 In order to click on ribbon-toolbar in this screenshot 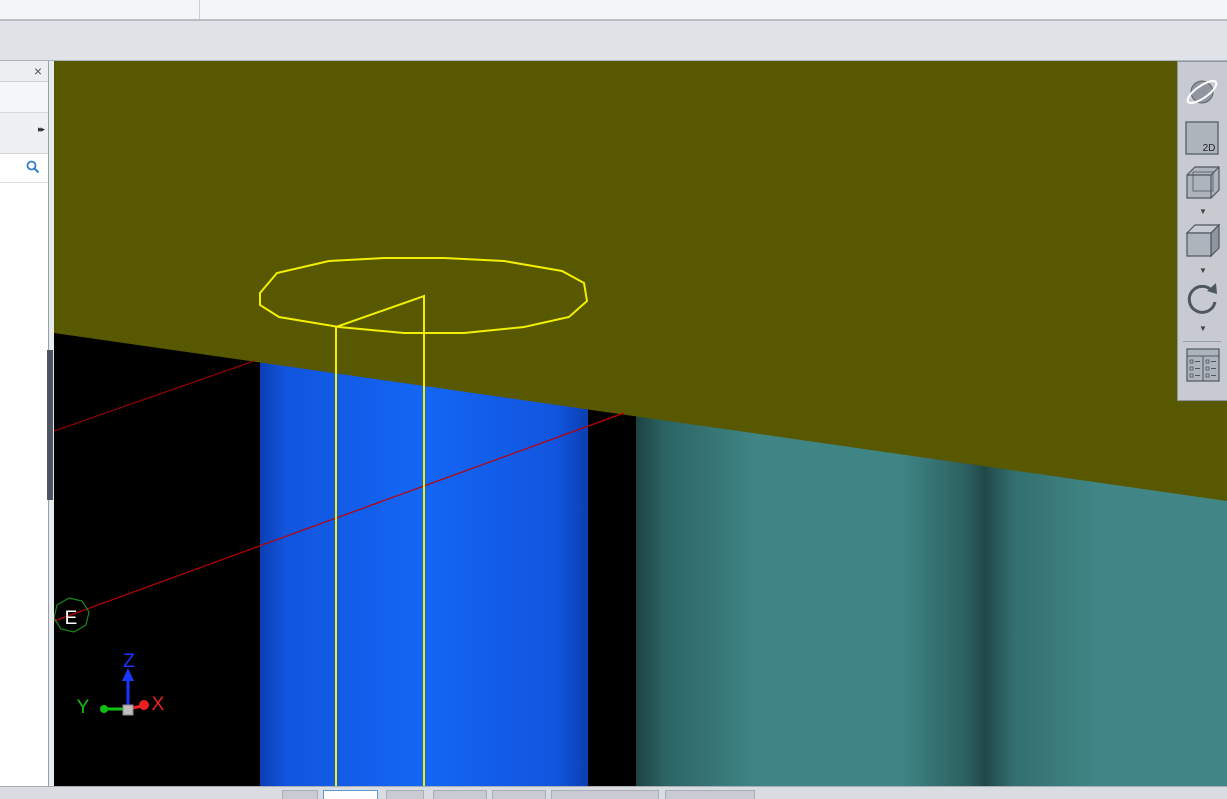, I will do `click(613, 41)`.